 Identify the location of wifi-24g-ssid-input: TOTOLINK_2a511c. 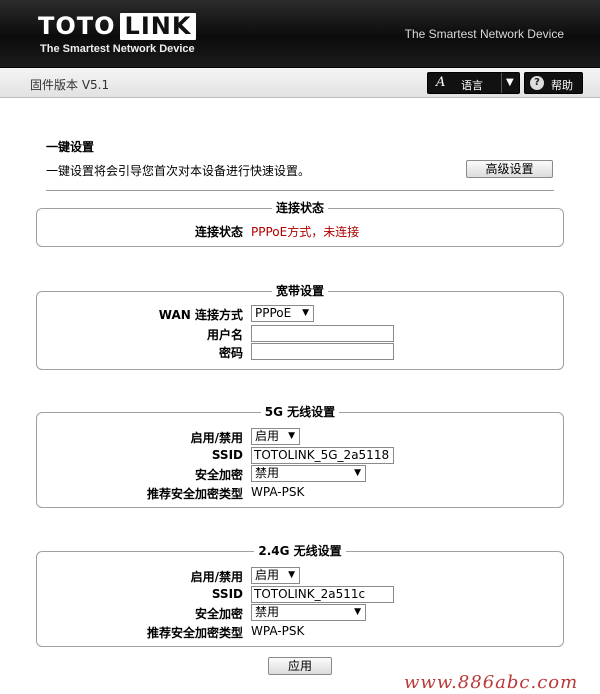
(322, 594).